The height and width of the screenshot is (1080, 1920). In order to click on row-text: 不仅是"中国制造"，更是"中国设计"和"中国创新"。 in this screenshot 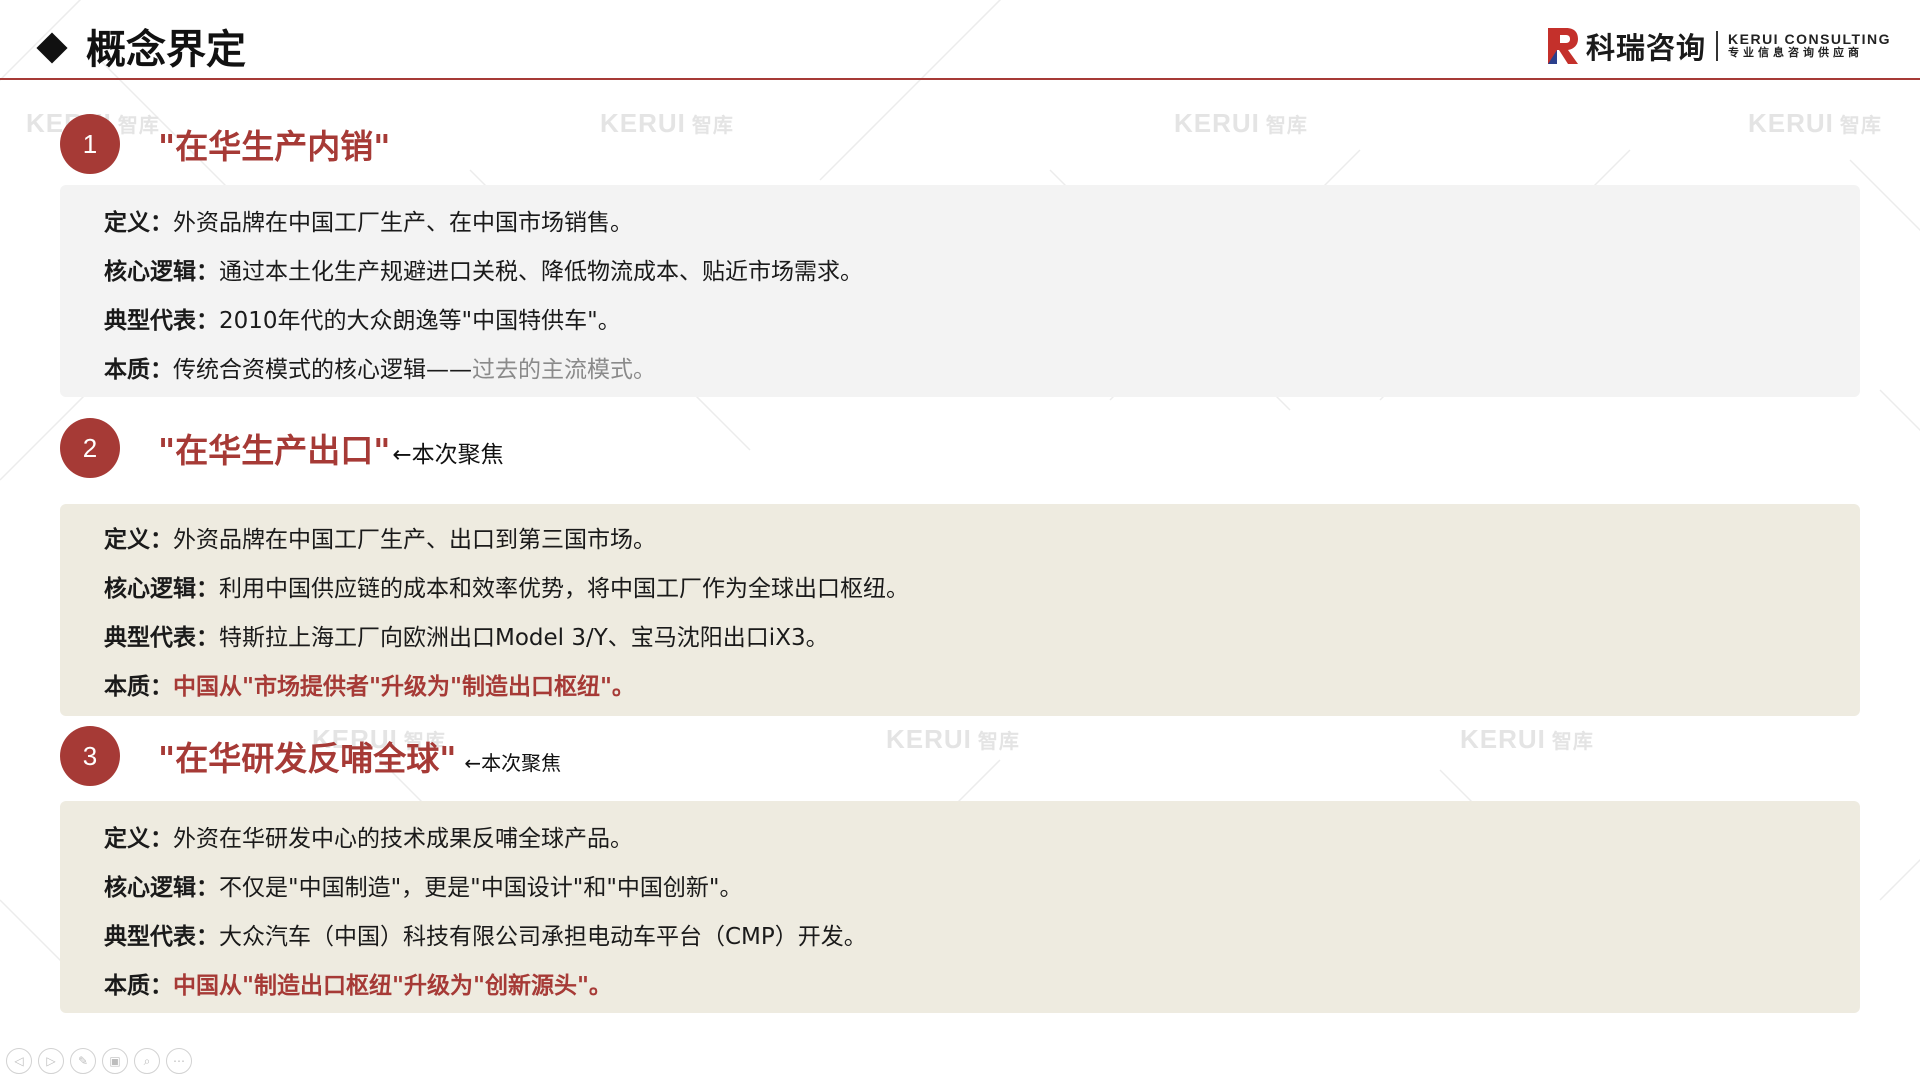, I will do `click(481, 888)`.